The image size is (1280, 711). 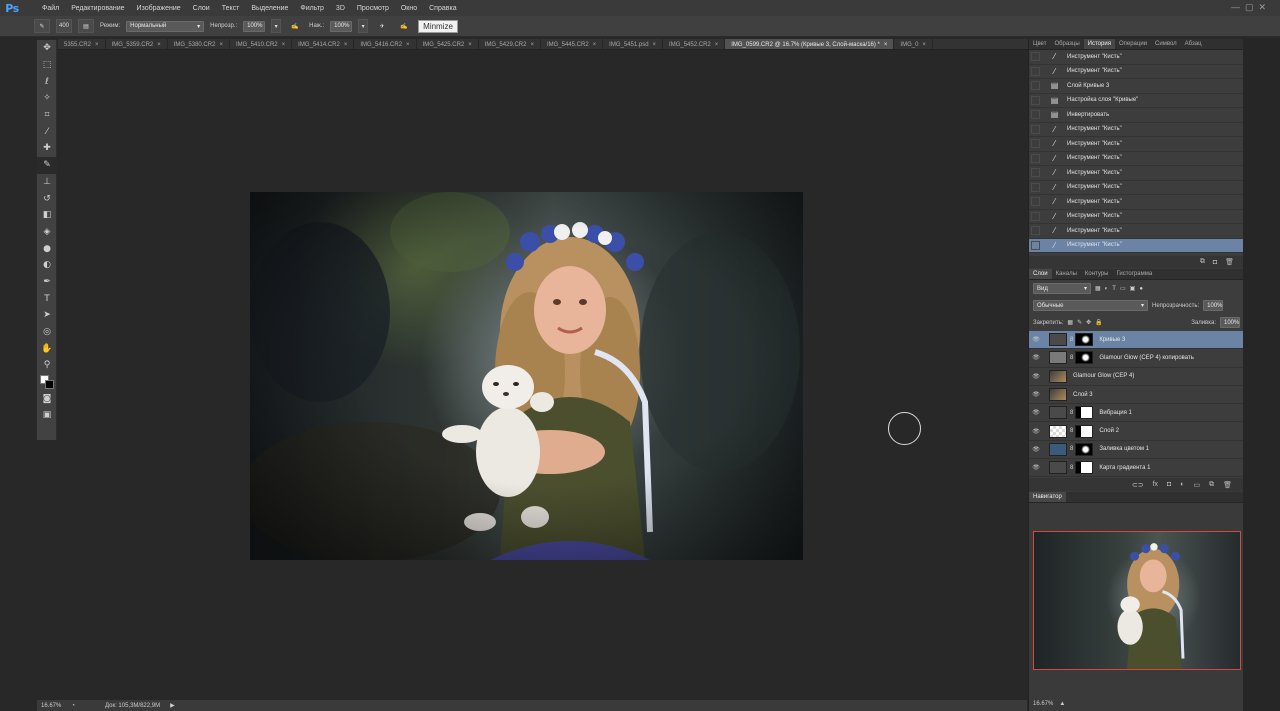 What do you see at coordinates (51, 706) in the screenshot?
I see `zoom-level: 16.67%` at bounding box center [51, 706].